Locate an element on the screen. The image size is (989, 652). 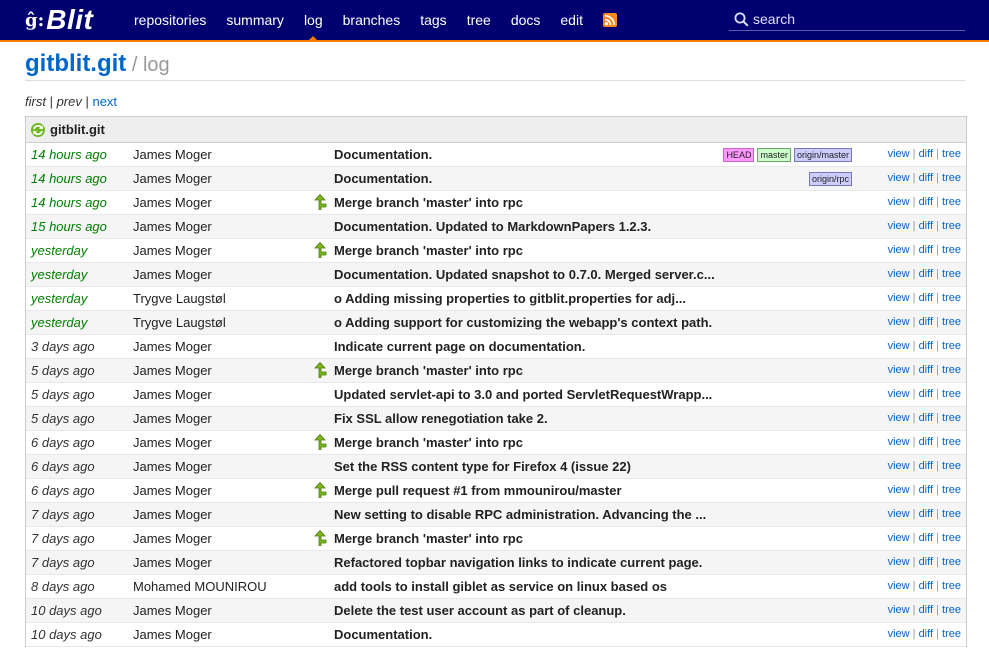
rss-feed-icon is located at coordinates (609, 20).